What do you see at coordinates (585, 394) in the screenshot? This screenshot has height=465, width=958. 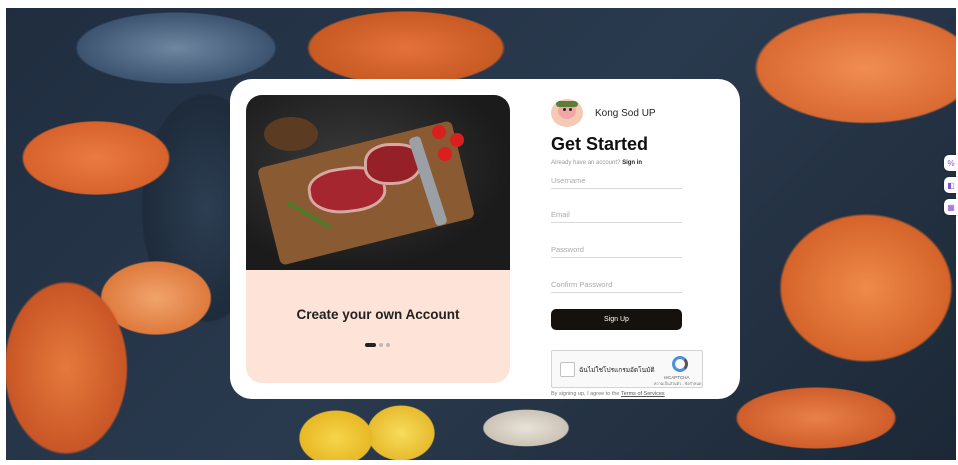 I see `terms-prefix: By signing up, I agree to the` at bounding box center [585, 394].